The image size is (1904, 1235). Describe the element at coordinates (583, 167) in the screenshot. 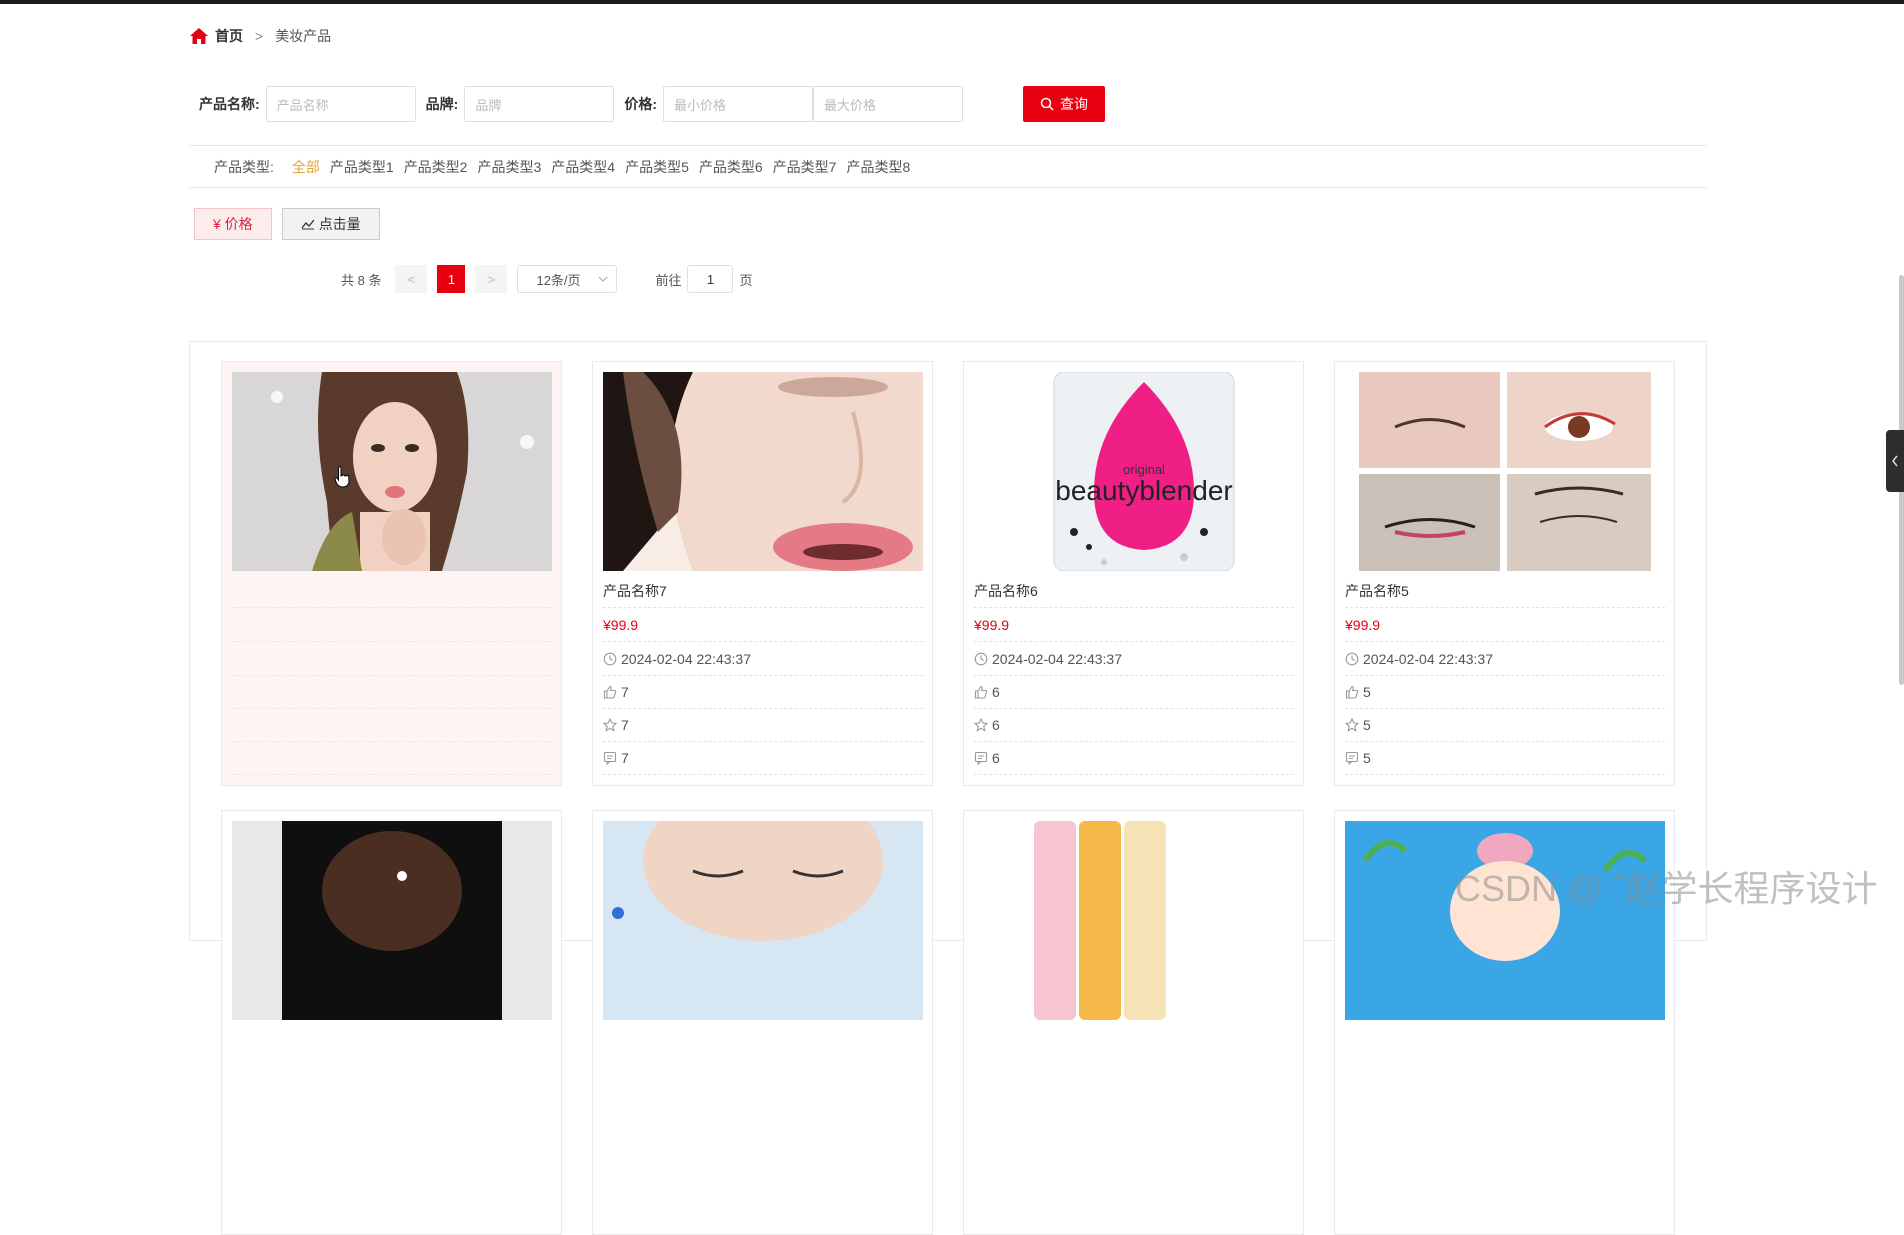

I see `type-option-4: 产品类型4` at that location.